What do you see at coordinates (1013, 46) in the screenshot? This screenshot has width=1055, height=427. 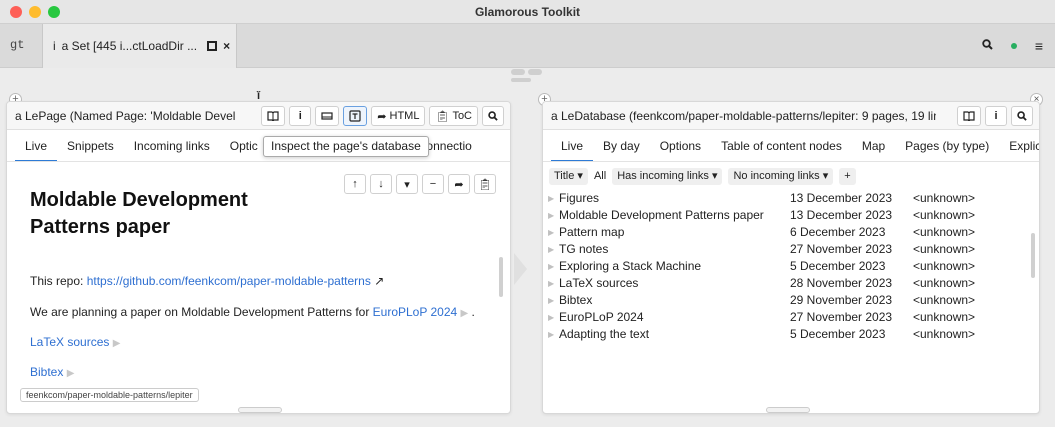 I see `status-dot-icon` at bounding box center [1013, 46].